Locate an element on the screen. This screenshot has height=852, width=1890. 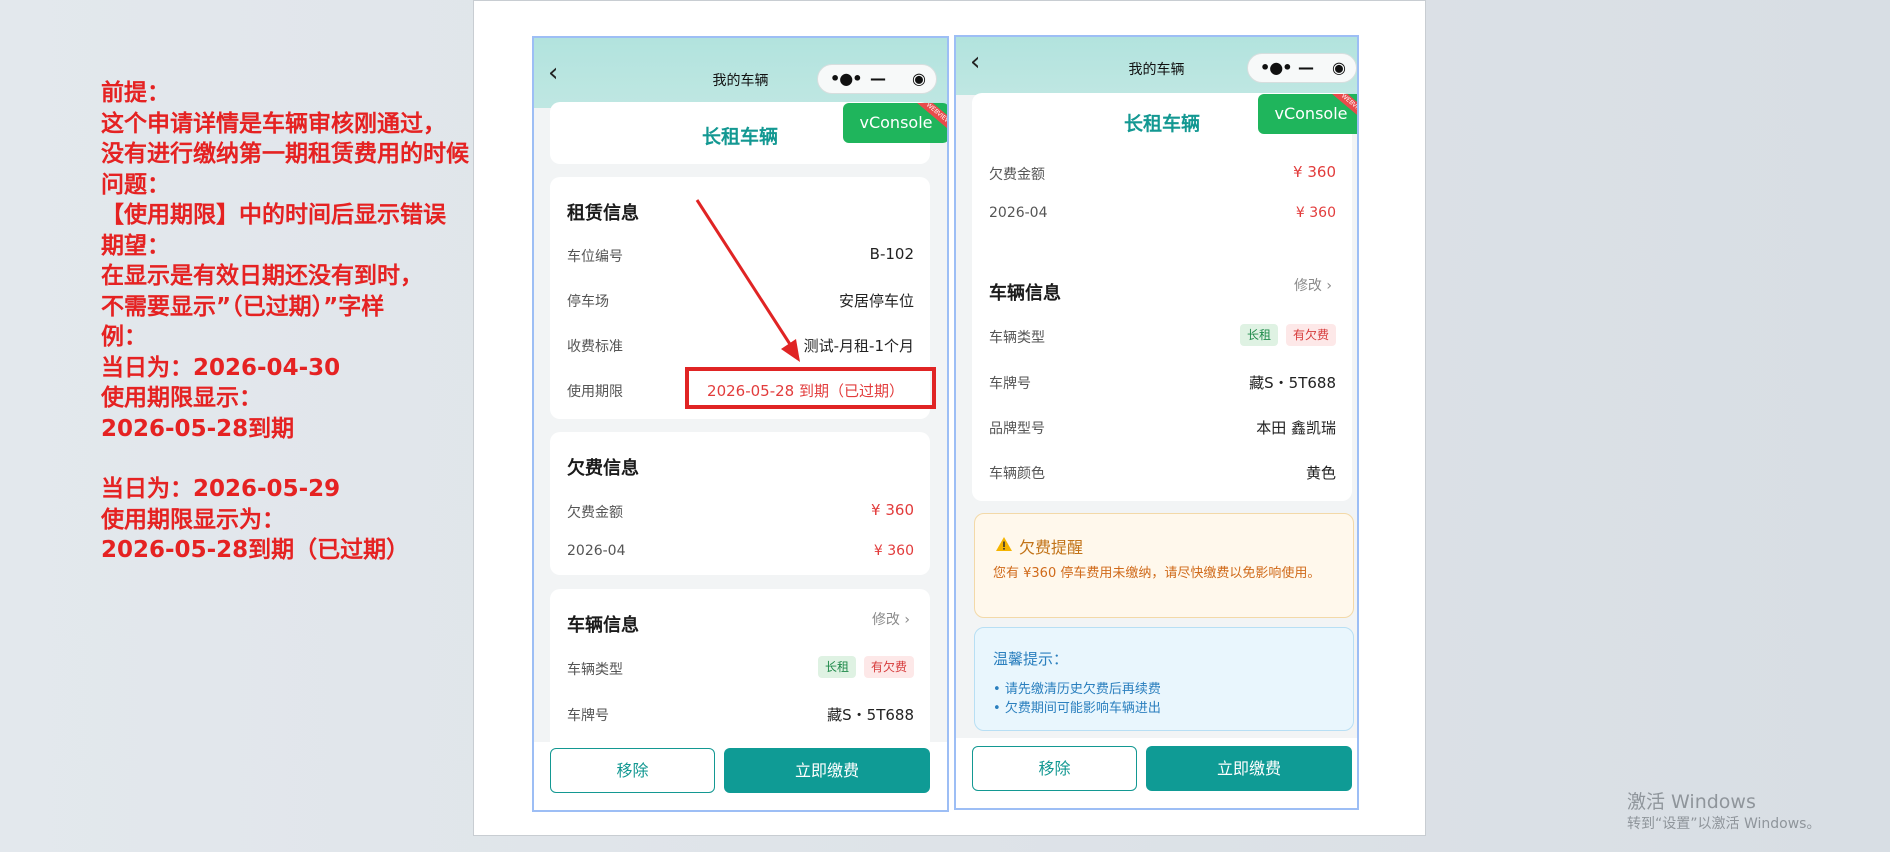
section-title: 欠费信息 is located at coordinates (603, 468).